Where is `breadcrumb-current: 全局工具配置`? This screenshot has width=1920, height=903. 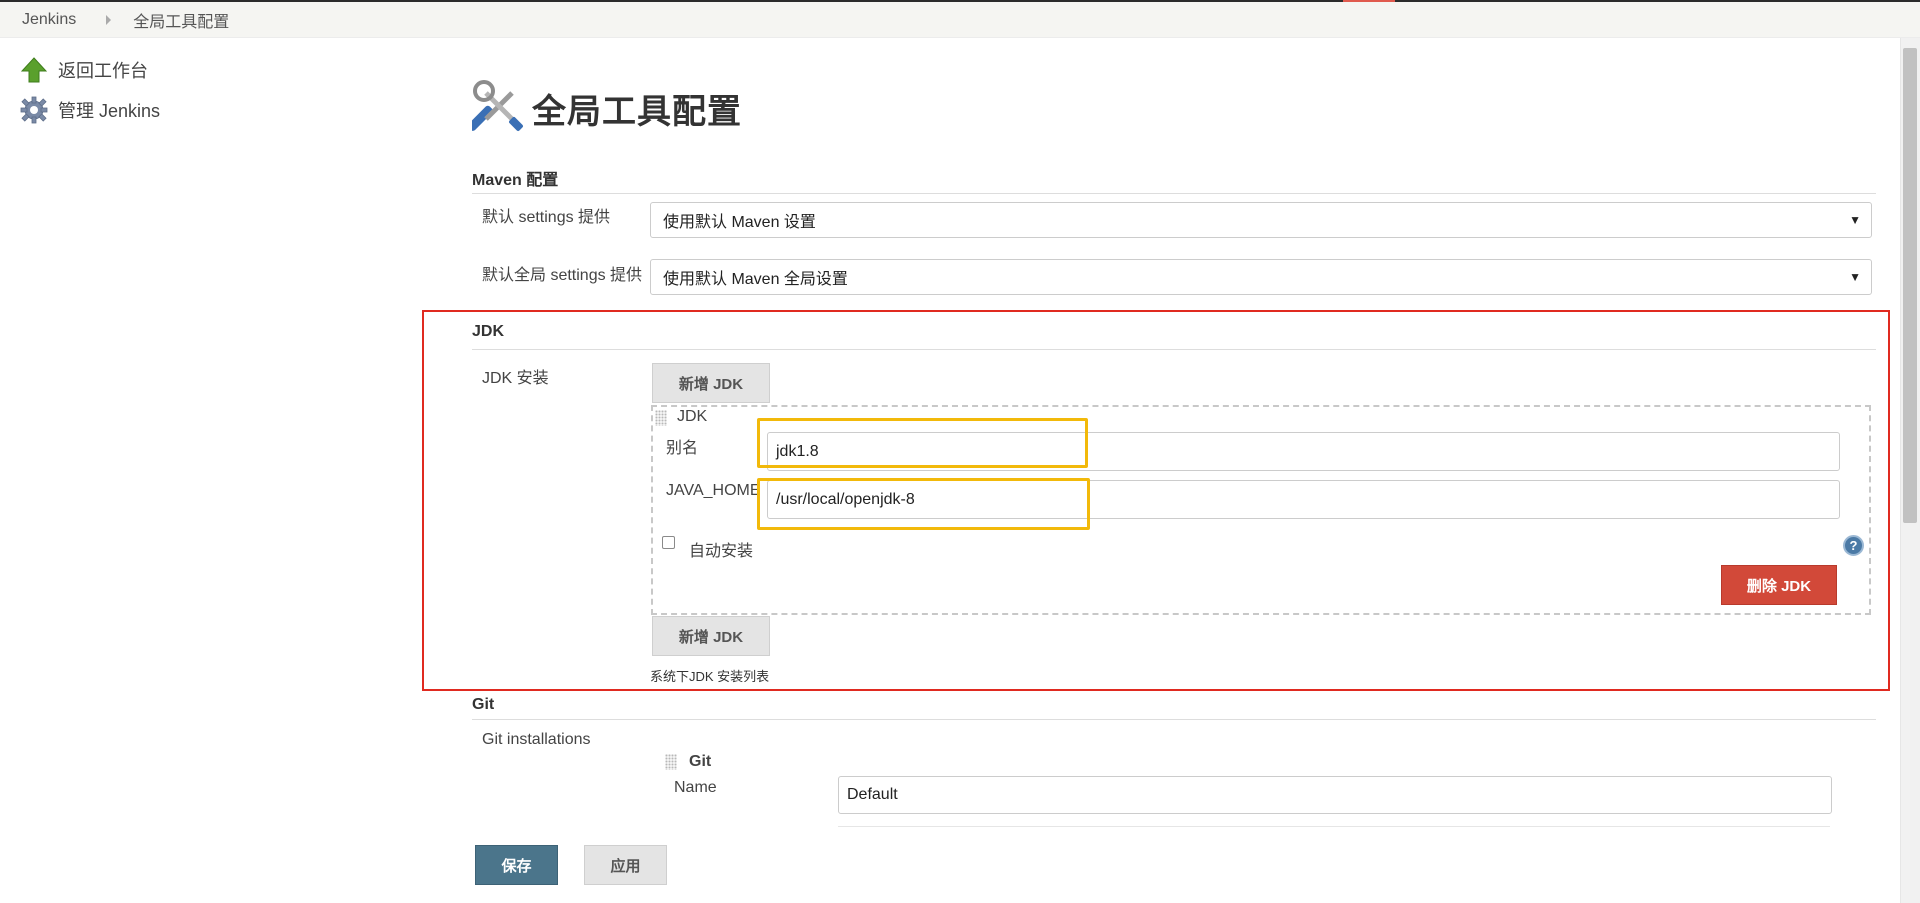
breadcrumb-current: 全局工具配置 is located at coordinates (181, 20).